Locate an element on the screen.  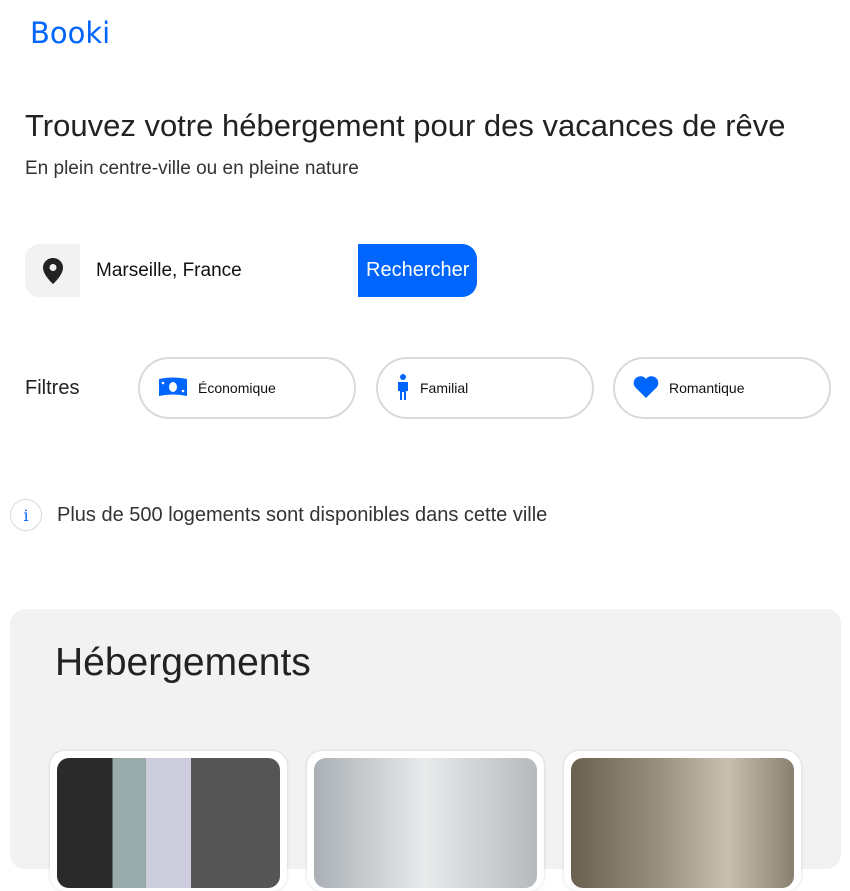
filter-economique: Économique is located at coordinates (247, 388).